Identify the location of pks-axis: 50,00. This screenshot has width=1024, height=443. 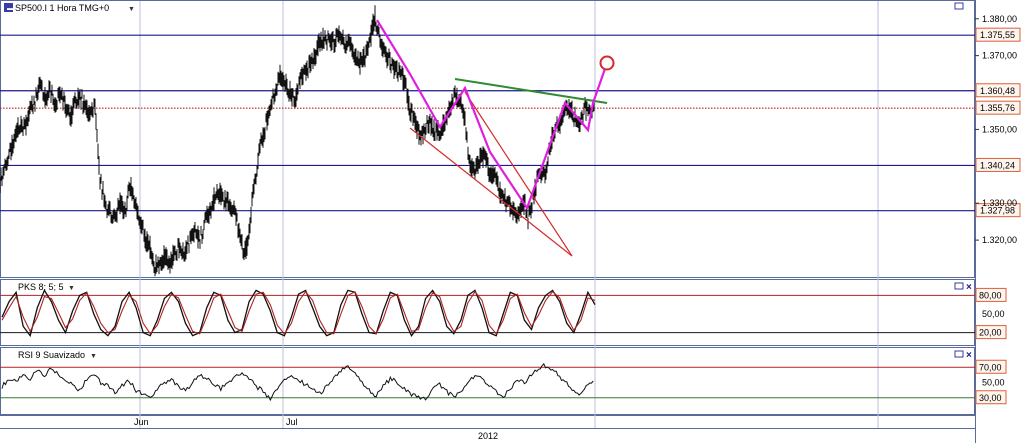
(993, 314).